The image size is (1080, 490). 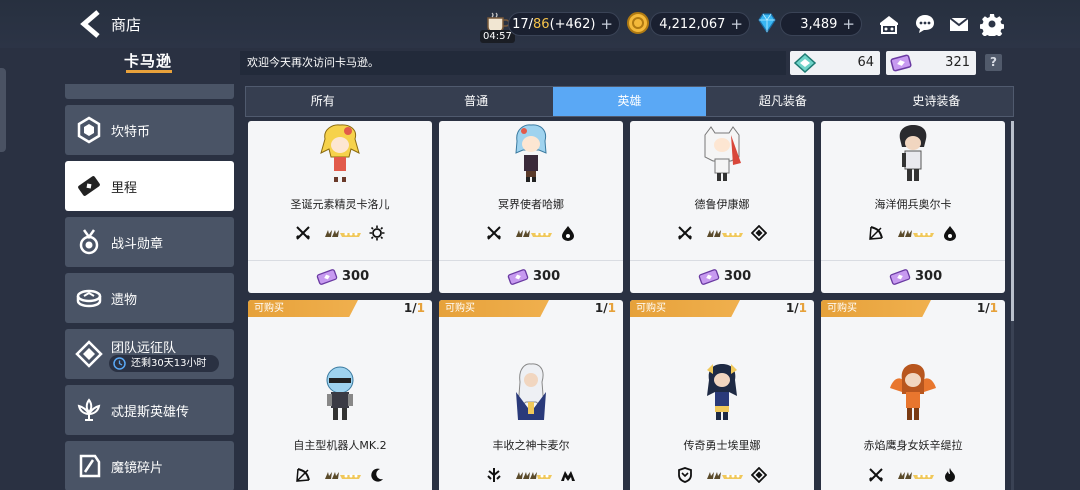 What do you see at coordinates (149, 465) in the screenshot?
I see `sidebar-item-mirror-shard: 魔镜碎片` at bounding box center [149, 465].